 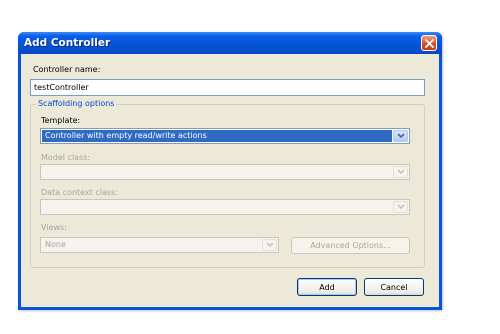 I want to click on dialog-title: Add Controller, so click(x=67, y=43).